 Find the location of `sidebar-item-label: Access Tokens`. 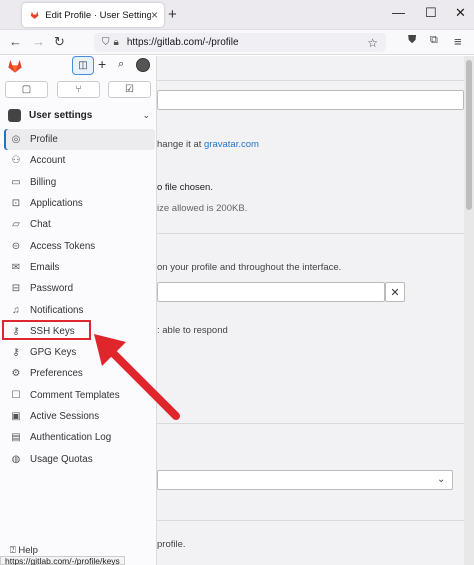

sidebar-item-label: Access Tokens is located at coordinates (63, 246).